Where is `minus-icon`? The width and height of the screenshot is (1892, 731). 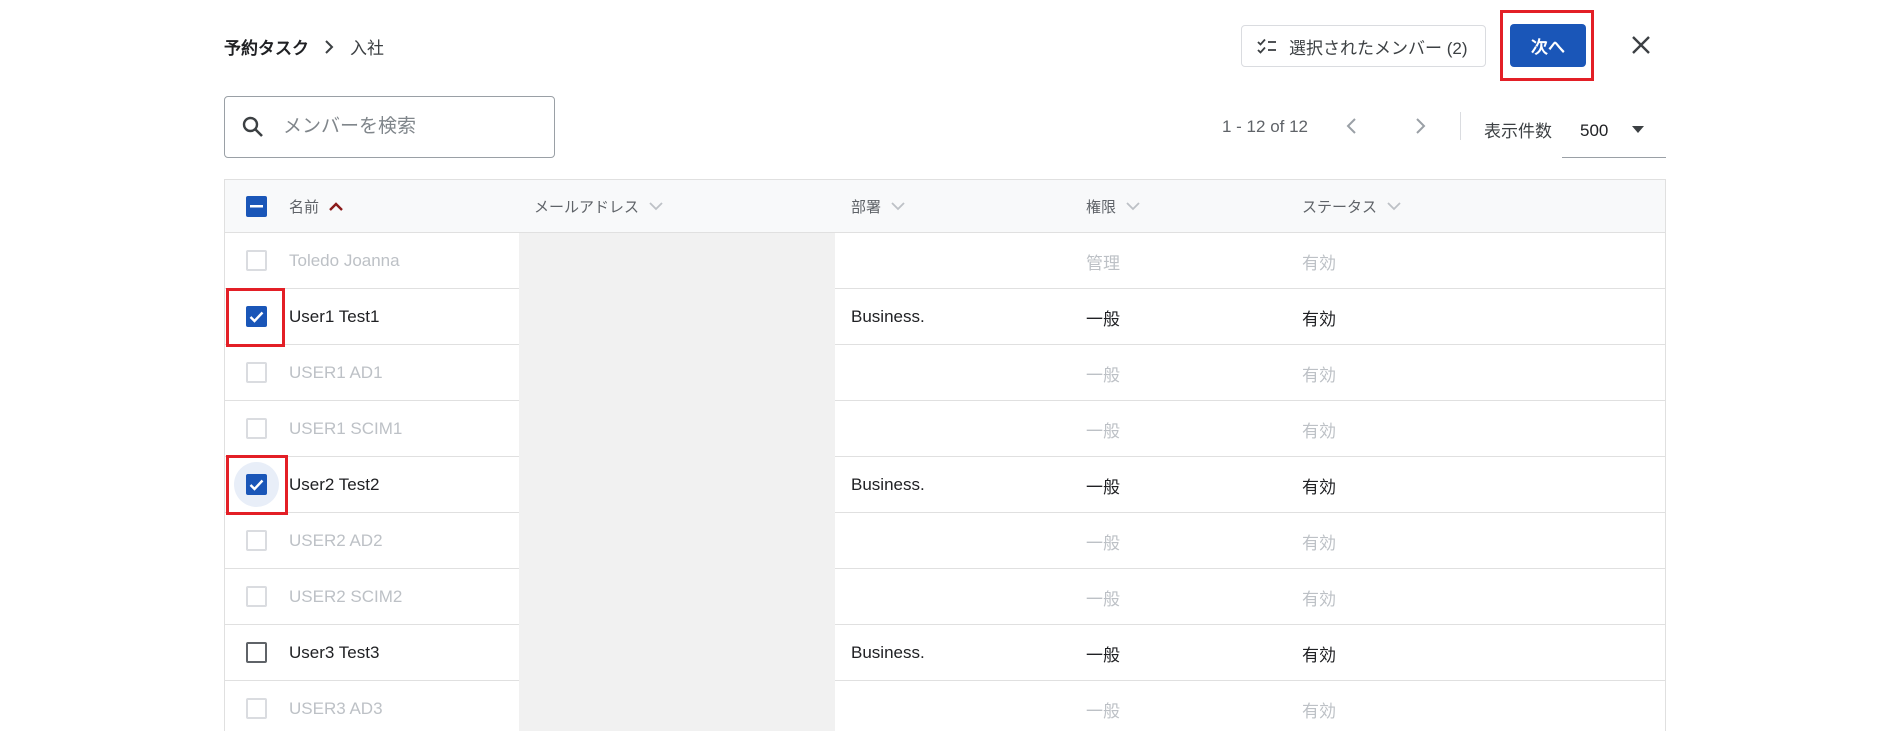
minus-icon is located at coordinates (256, 206).